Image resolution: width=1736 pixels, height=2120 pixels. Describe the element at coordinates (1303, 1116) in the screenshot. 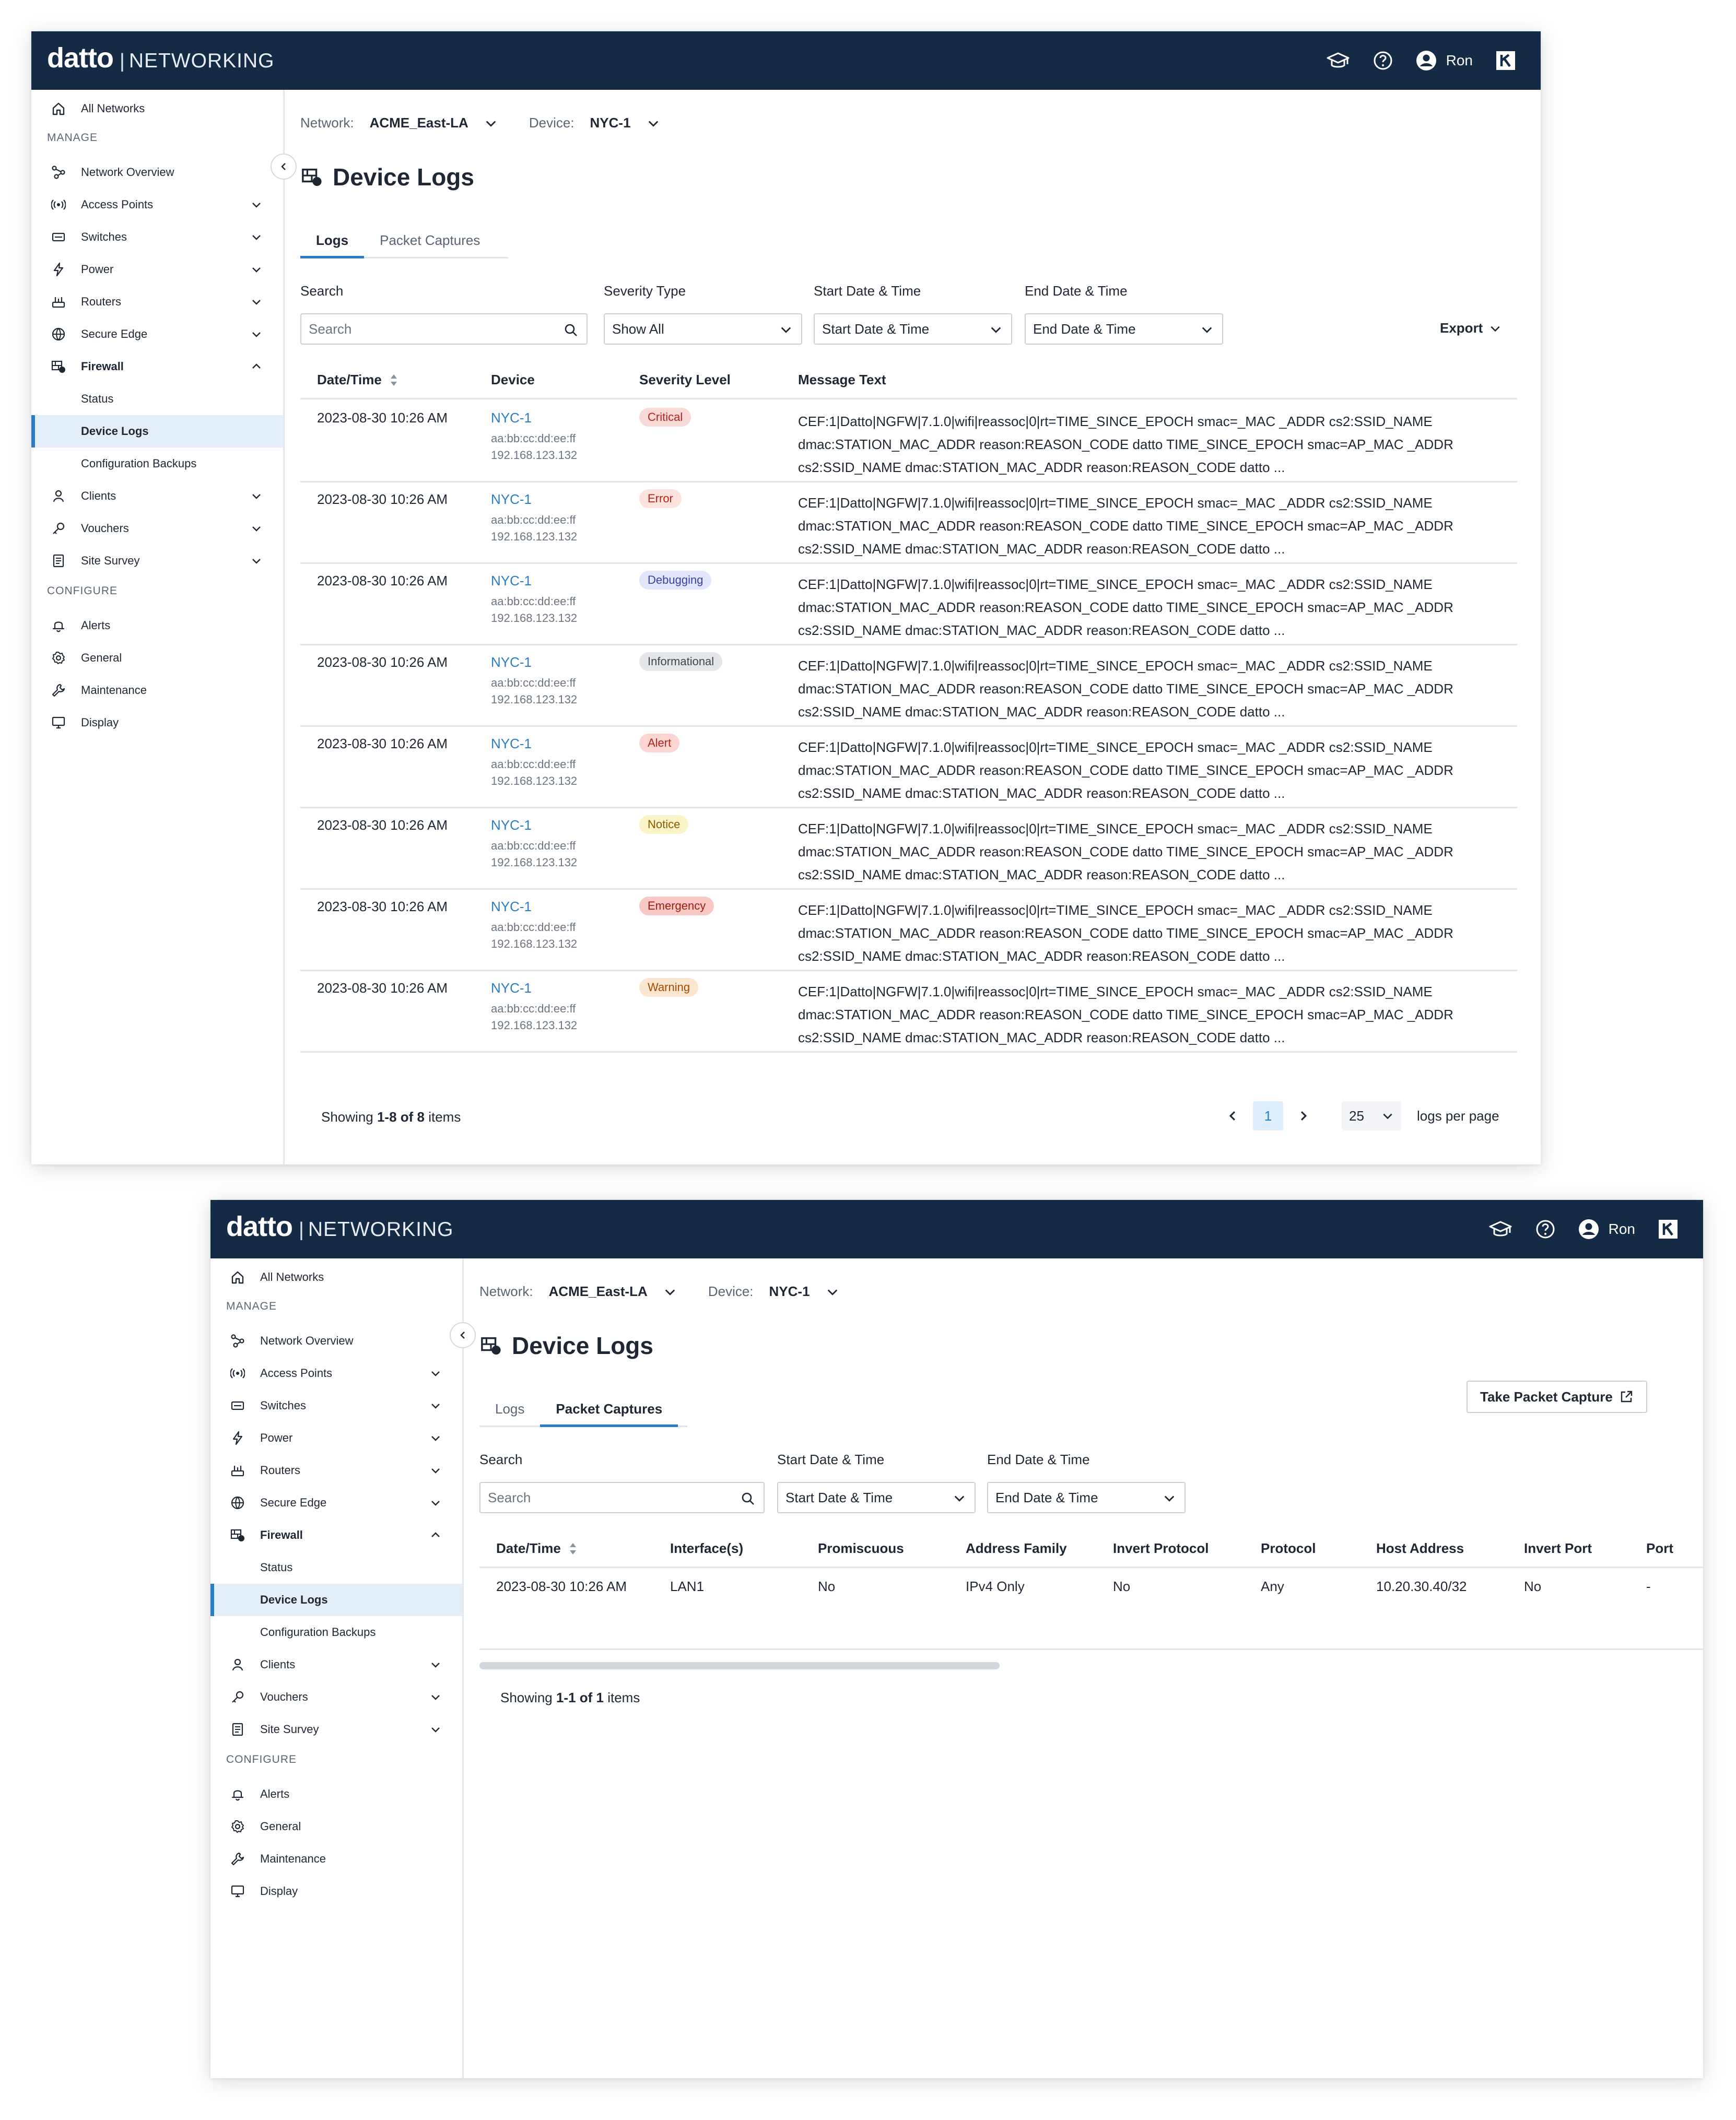

I see `chevron-right-icon` at that location.